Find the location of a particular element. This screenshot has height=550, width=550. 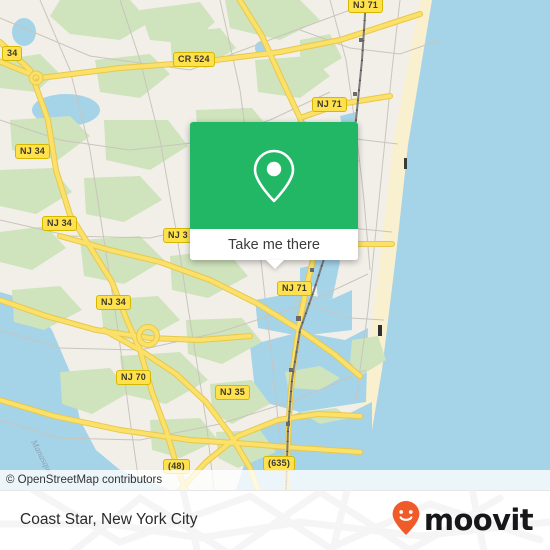

take-me-there-button: Take me there is located at coordinates (274, 244).